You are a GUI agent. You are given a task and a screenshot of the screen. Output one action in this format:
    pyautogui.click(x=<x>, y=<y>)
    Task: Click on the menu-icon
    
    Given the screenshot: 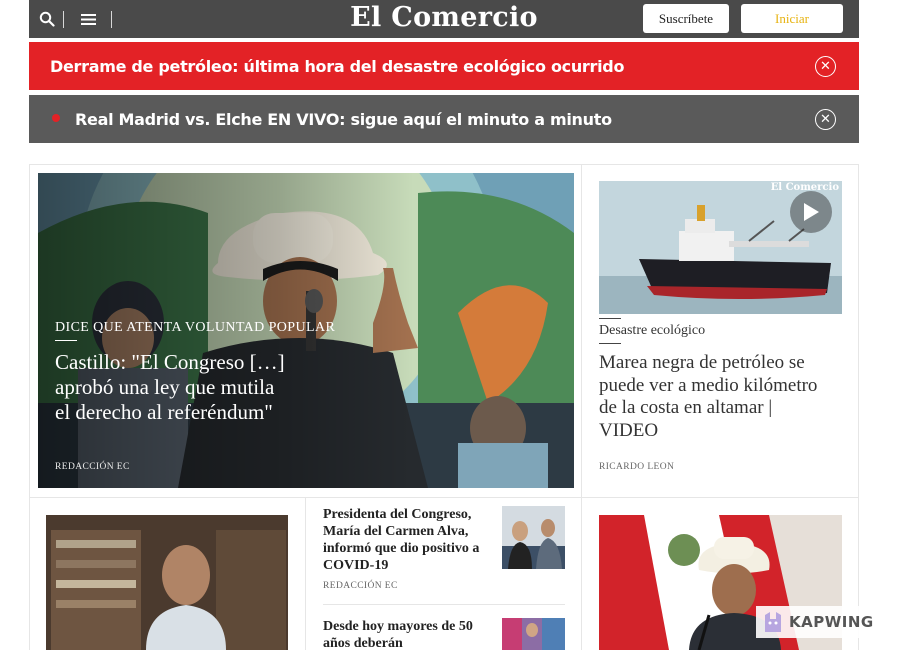 What is the action you would take?
    pyautogui.click(x=88, y=19)
    